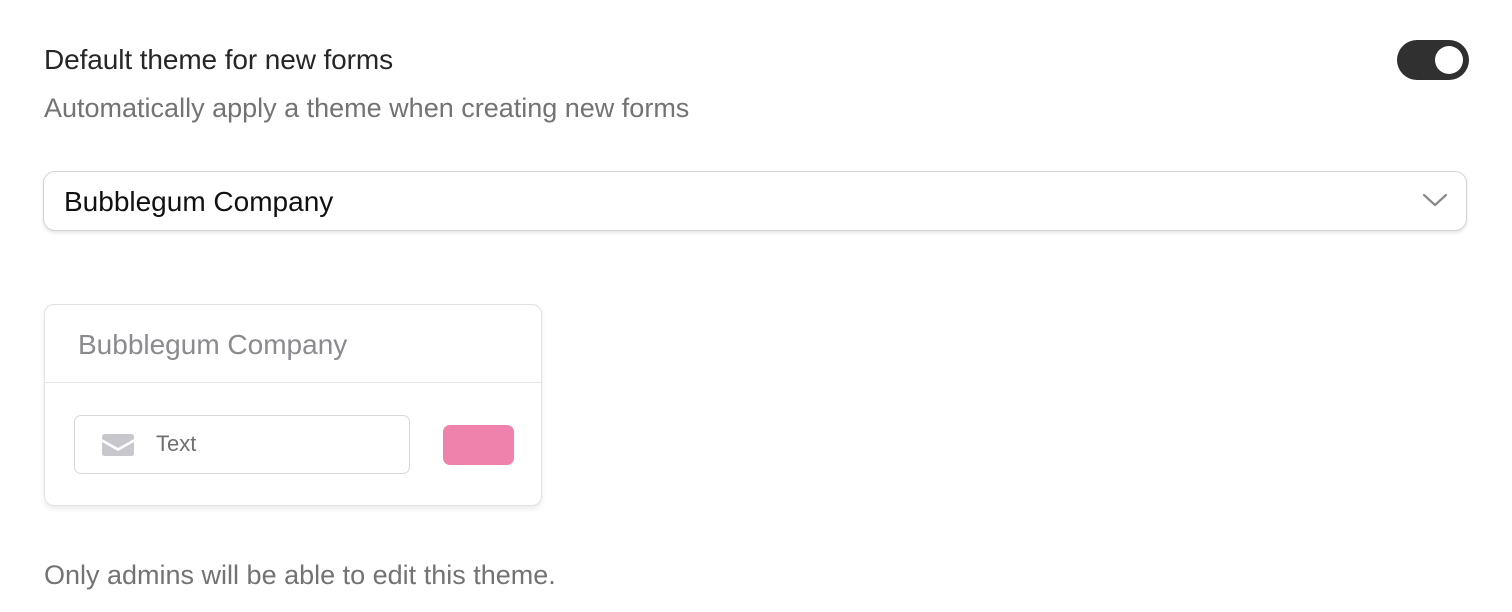 The width and height of the screenshot is (1512, 612). What do you see at coordinates (213, 344) in the screenshot?
I see `preview-theme-title: Bubblegum Company` at bounding box center [213, 344].